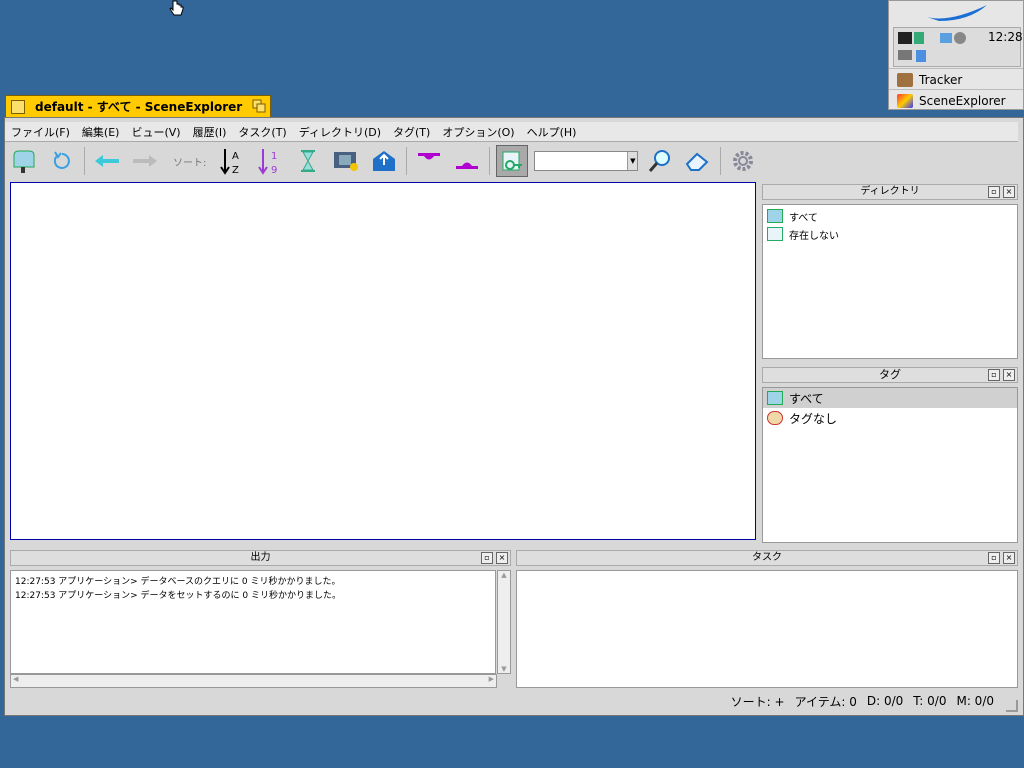 The width and height of the screenshot is (1024, 768). What do you see at coordinates (1012, 706) in the screenshot?
I see `resize-grip-icon` at bounding box center [1012, 706].